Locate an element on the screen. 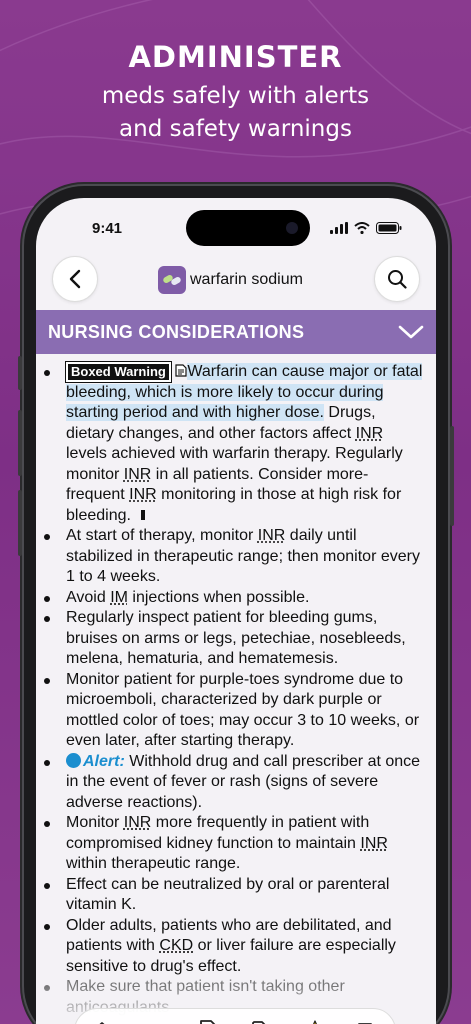  phone-action-button is located at coordinates (20, 373).